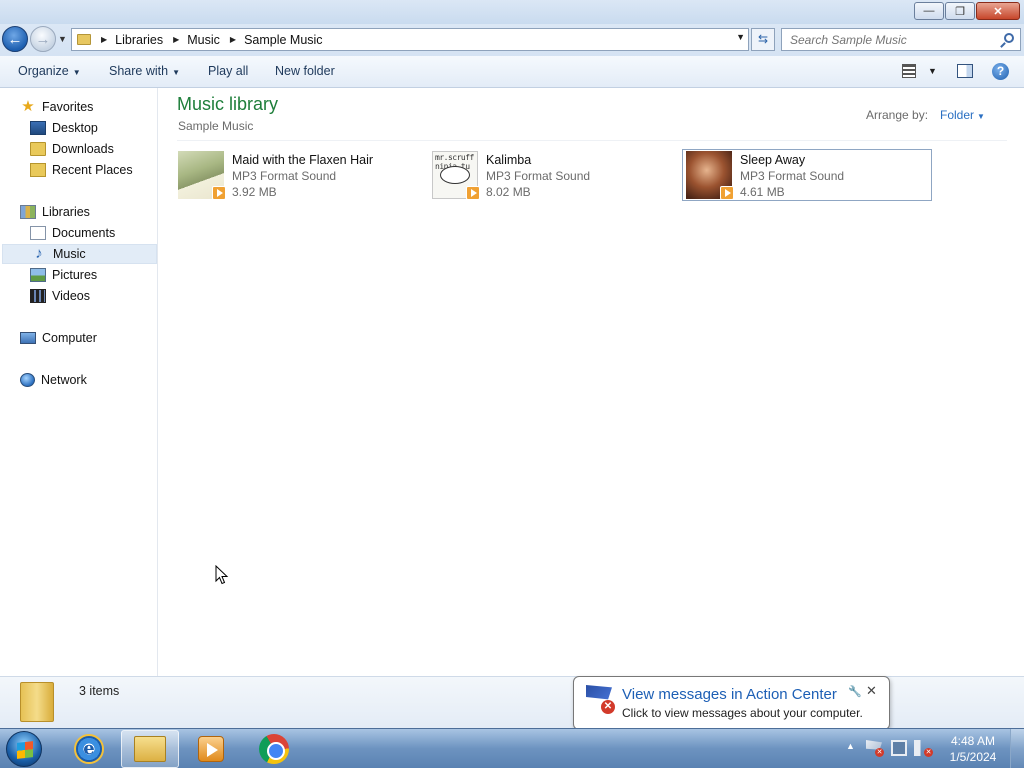 Image resolution: width=1024 pixels, height=768 pixels. I want to click on internet-explorer-icon: e, so click(89, 749).